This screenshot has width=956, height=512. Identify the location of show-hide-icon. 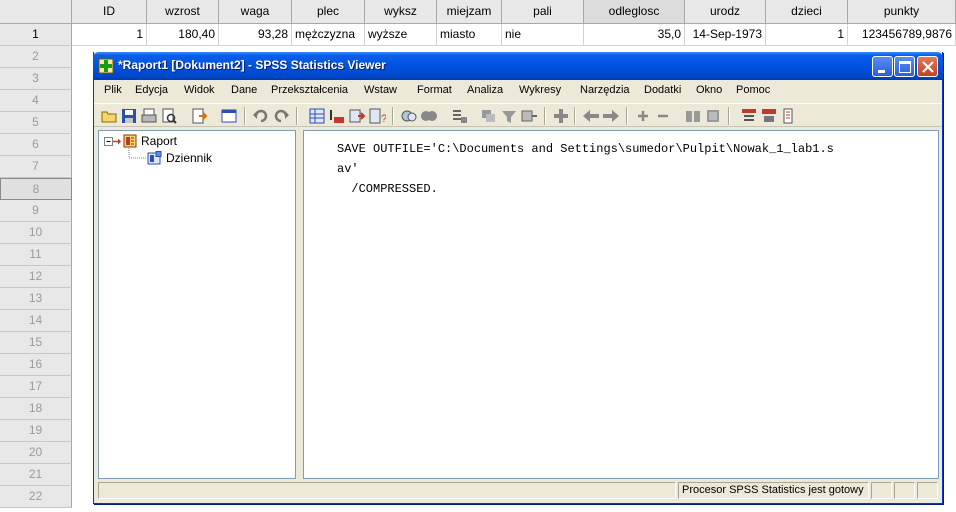
(509, 116).